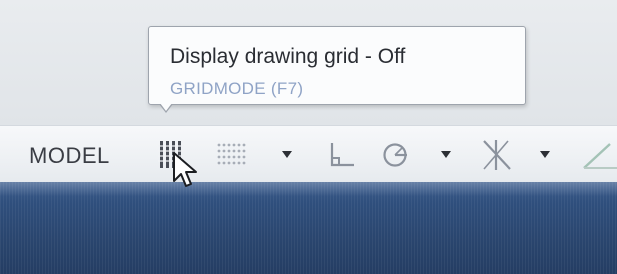  I want to click on object-snap-tracking-icon, so click(598, 155).